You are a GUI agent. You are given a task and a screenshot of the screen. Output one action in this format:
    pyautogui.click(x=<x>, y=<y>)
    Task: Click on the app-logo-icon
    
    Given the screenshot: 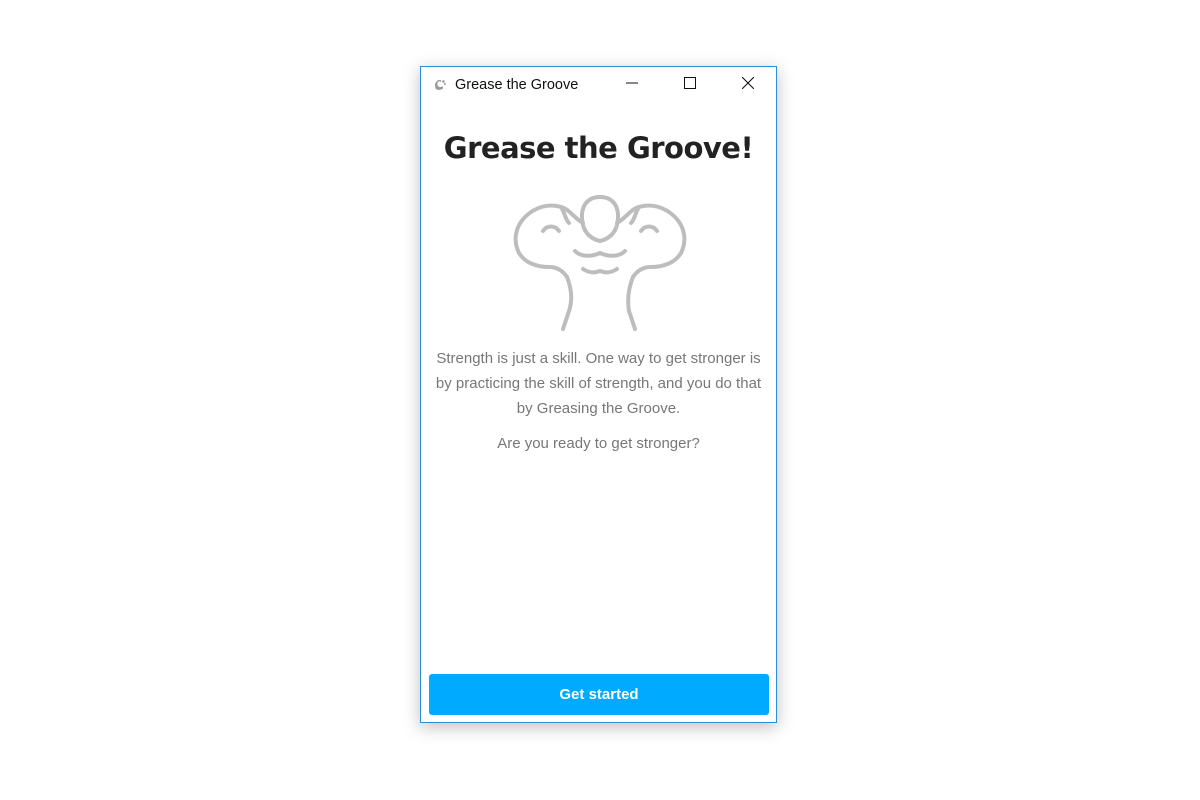 What is the action you would take?
    pyautogui.click(x=440, y=85)
    